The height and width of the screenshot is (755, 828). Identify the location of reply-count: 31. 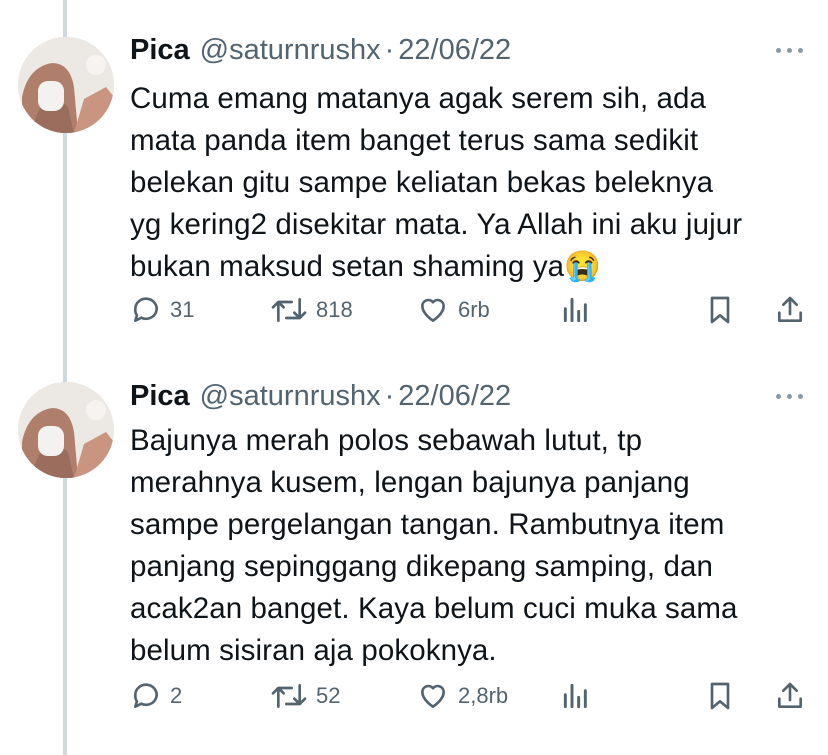
(182, 309).